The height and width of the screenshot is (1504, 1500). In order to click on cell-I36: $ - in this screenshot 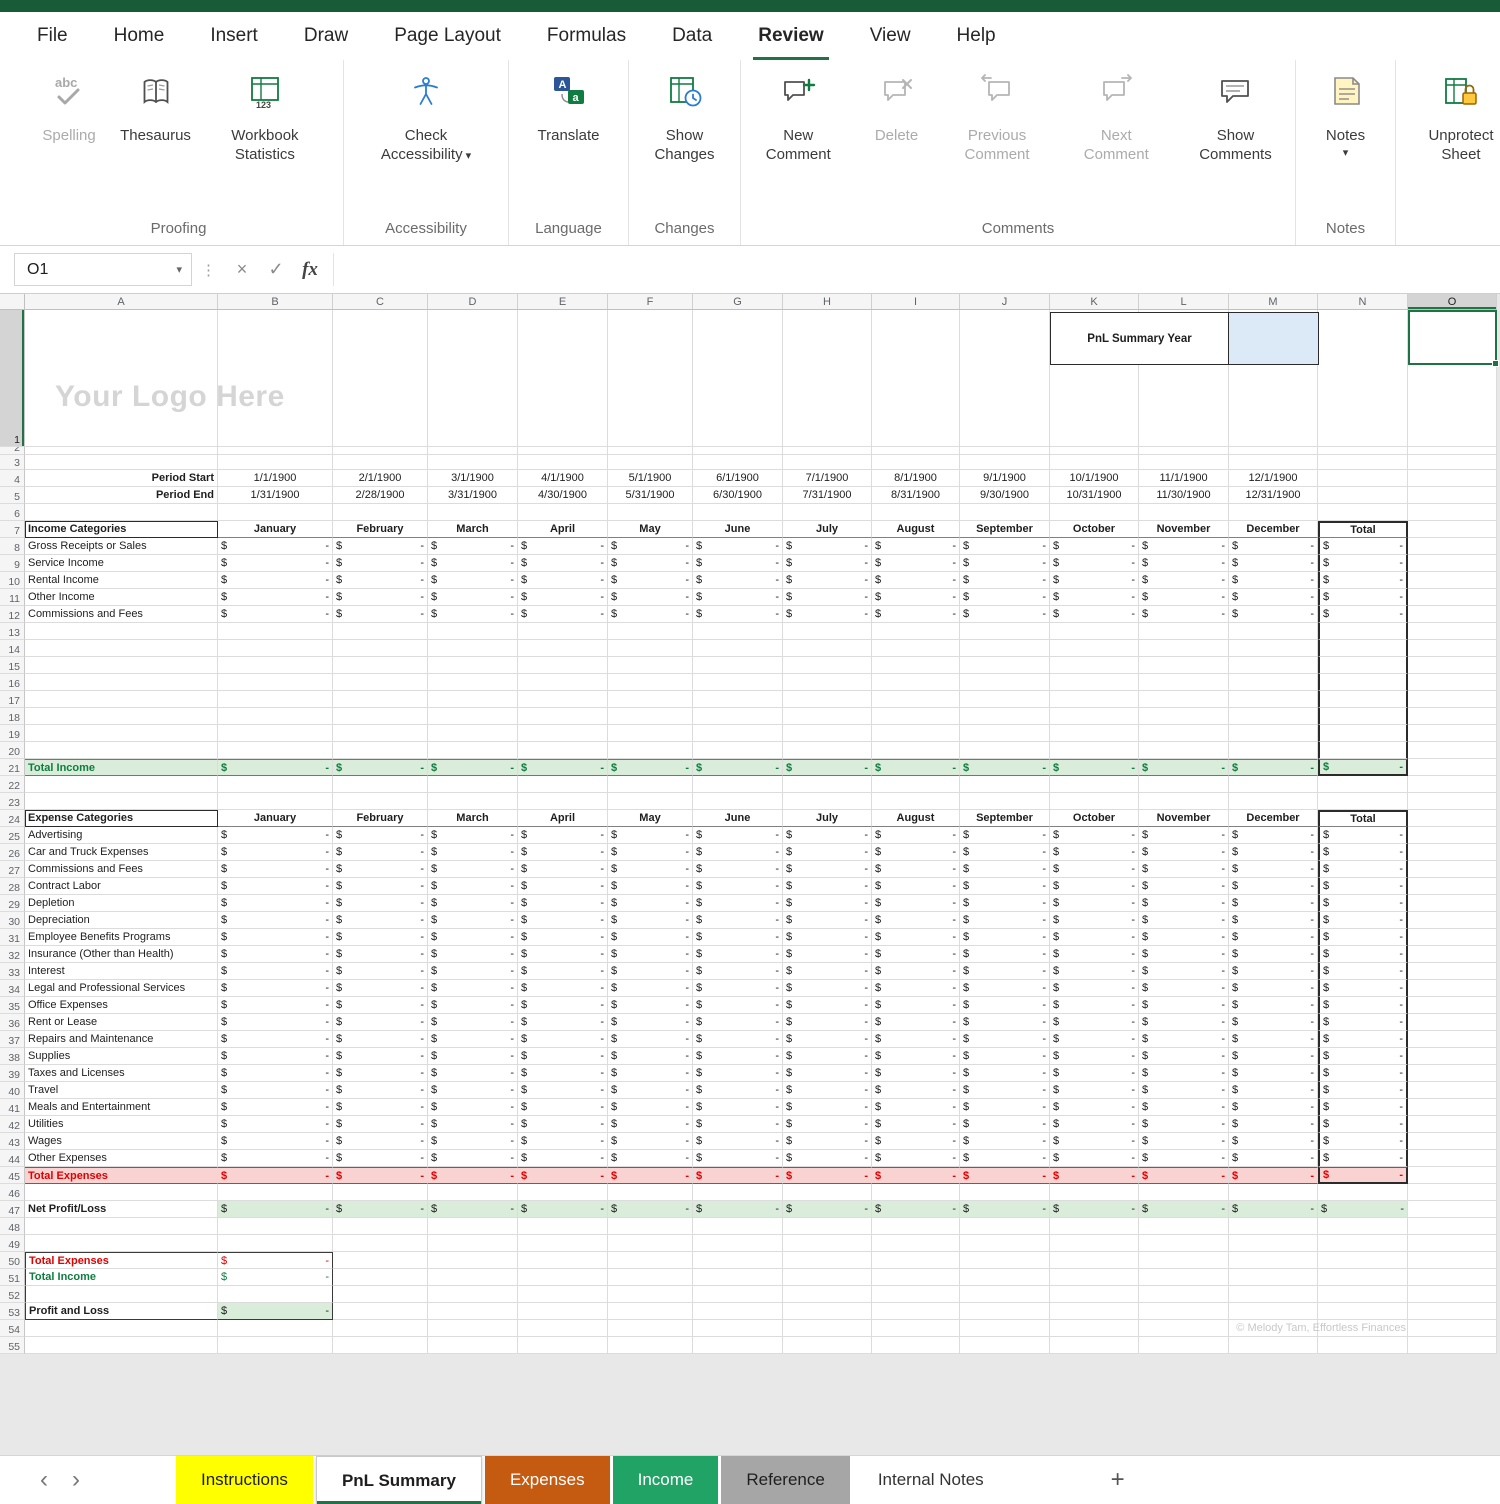, I will do `click(916, 1022)`.